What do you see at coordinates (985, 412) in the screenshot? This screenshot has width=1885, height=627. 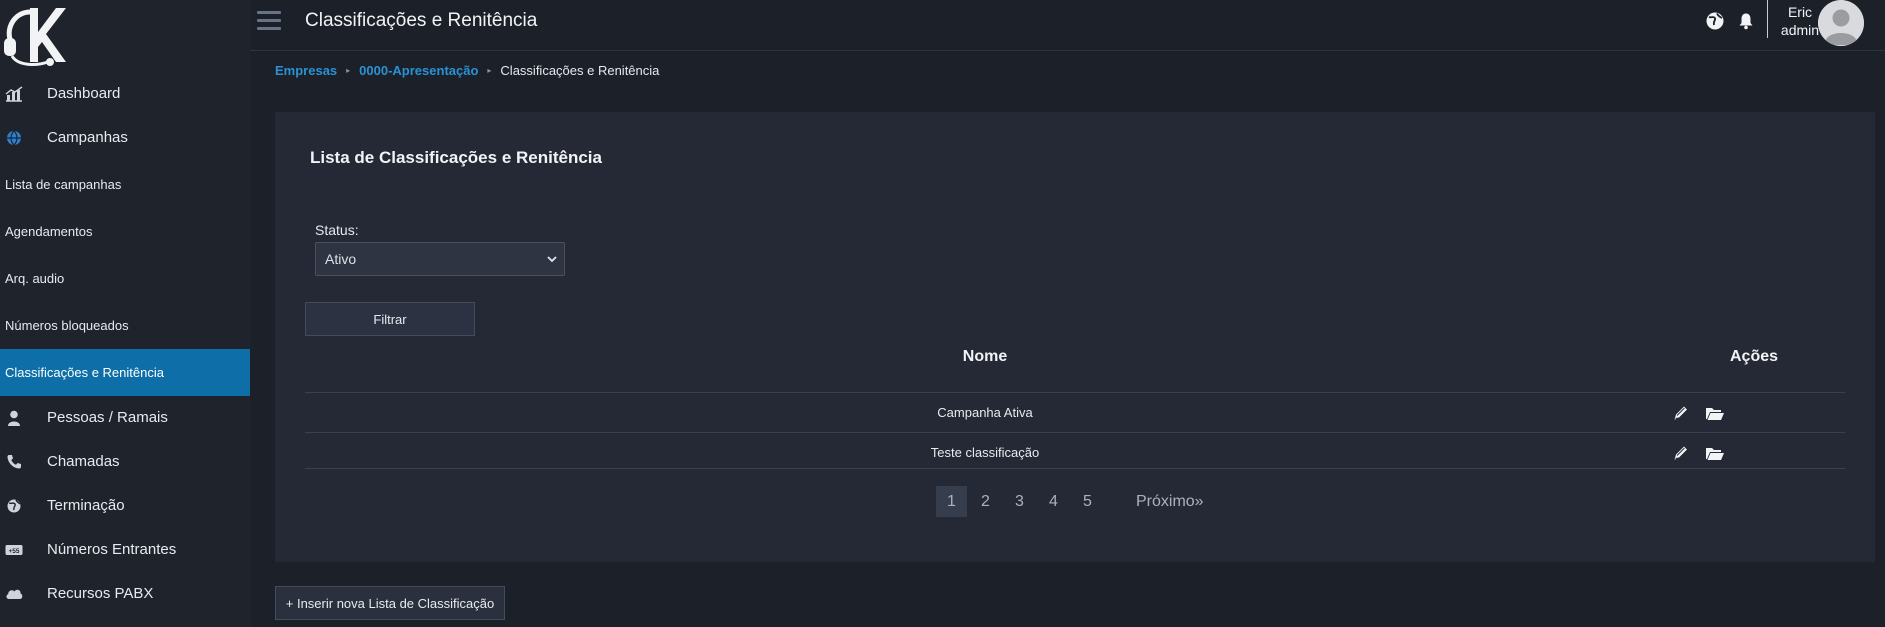 I see `row-name: Campanha Ativa` at bounding box center [985, 412].